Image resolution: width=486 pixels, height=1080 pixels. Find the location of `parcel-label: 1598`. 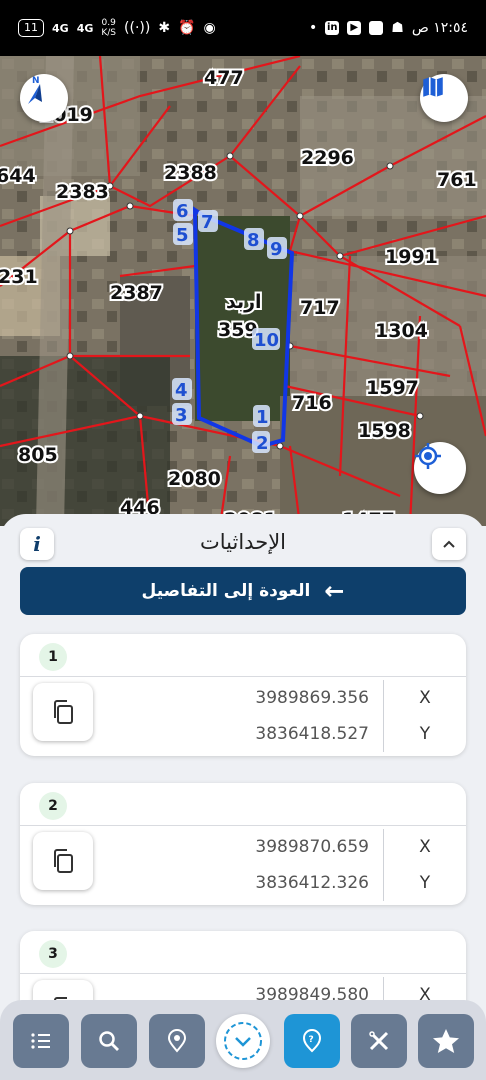

parcel-label: 1598 is located at coordinates (384, 431).